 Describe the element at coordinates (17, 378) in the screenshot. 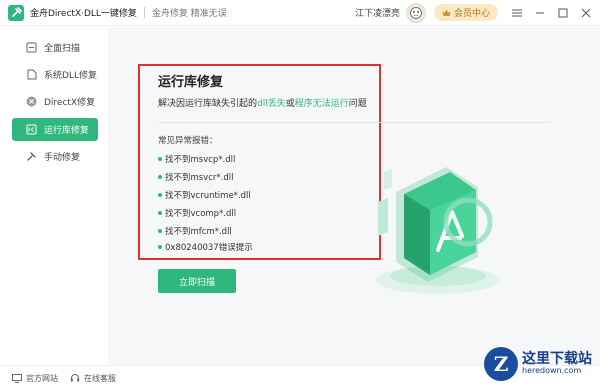

I see `monitor-icon` at that location.